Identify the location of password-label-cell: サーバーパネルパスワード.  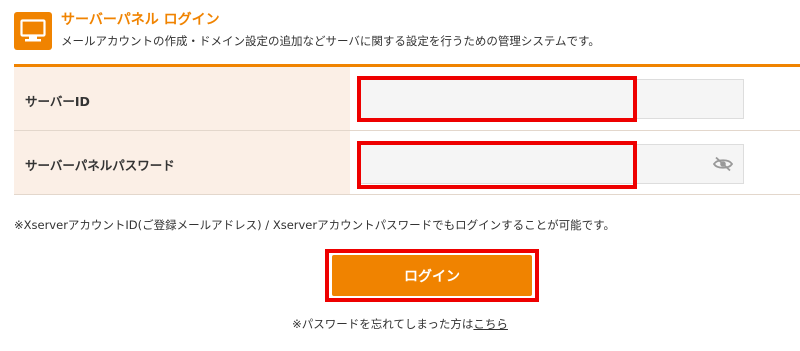
(182, 162).